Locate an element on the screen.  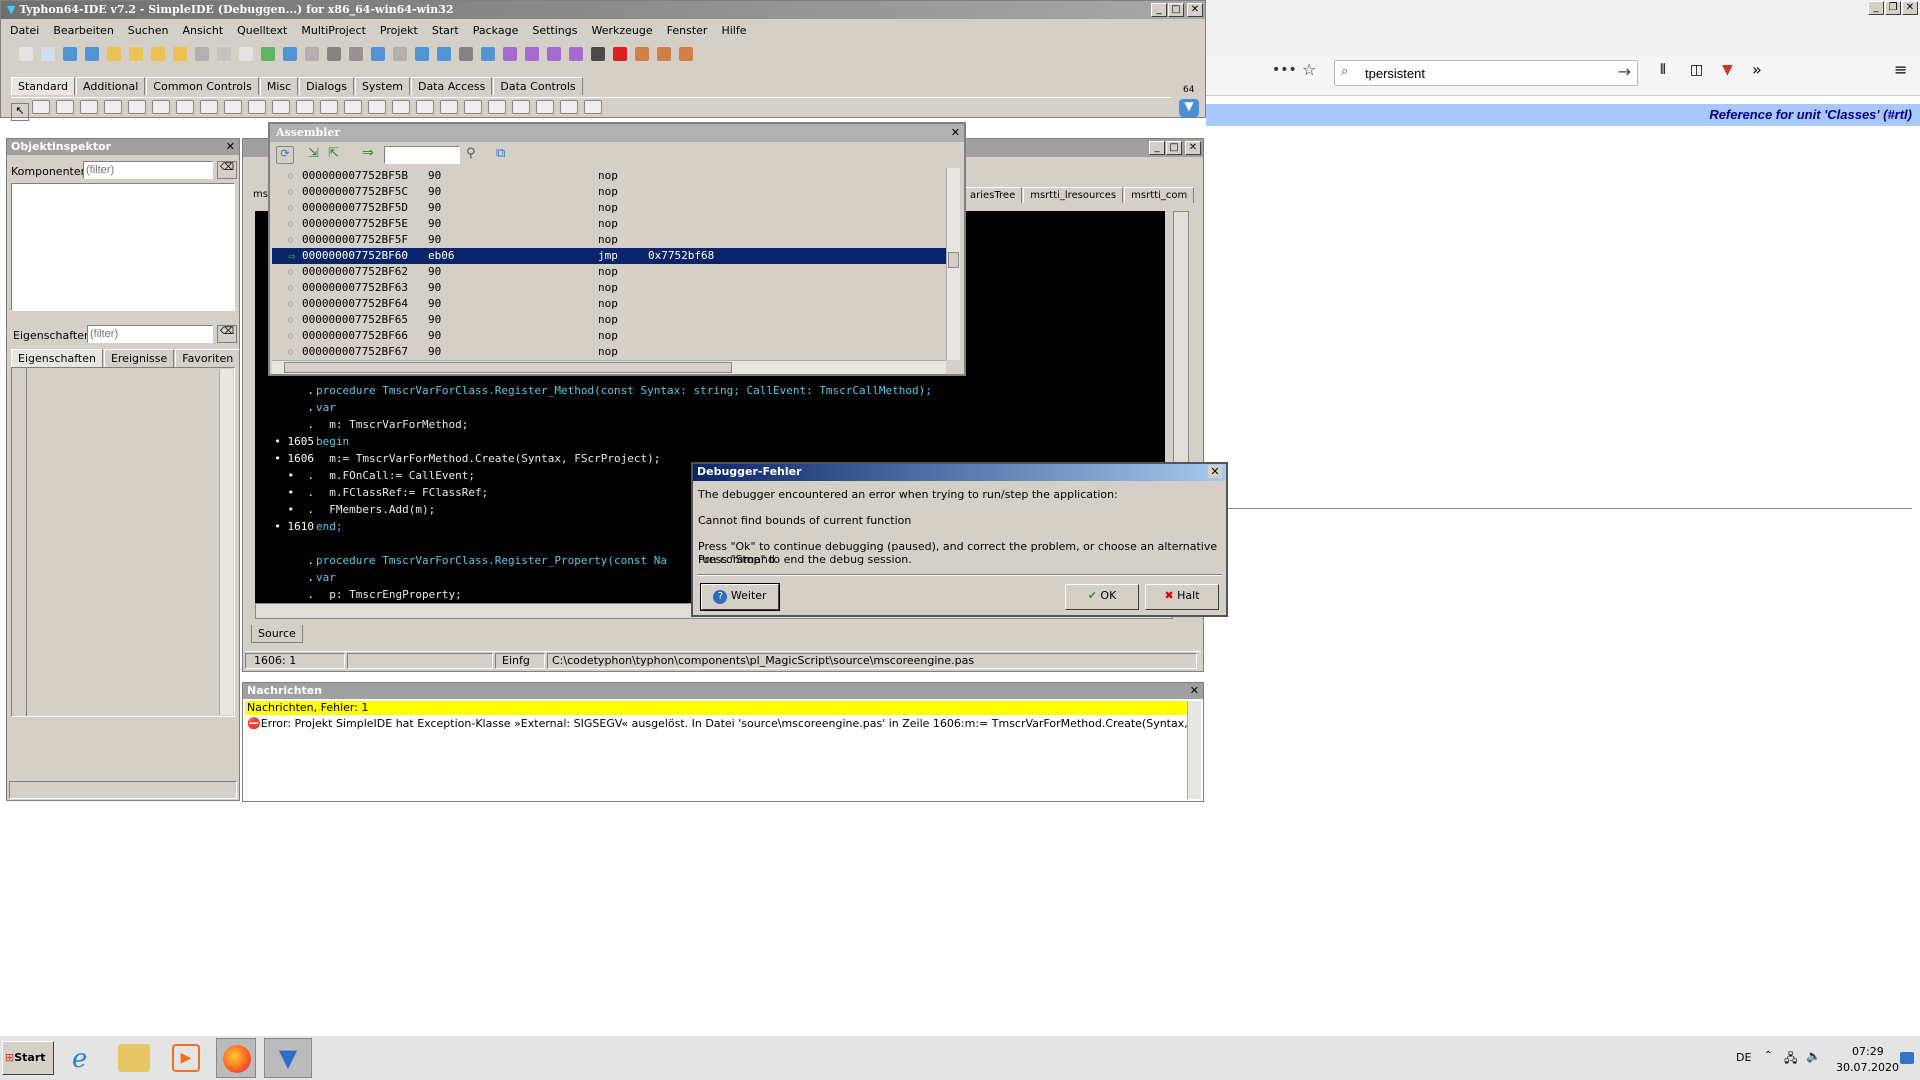
code-line: m.FClassRef:= FClassRef; is located at coordinates (500, 492).